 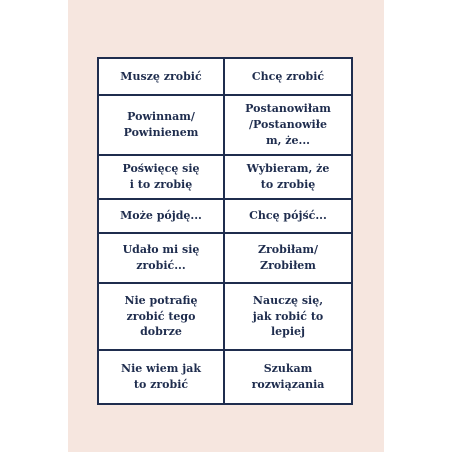 What do you see at coordinates (288, 77) in the screenshot?
I see `table-cell-right: Chcę zrobić` at bounding box center [288, 77].